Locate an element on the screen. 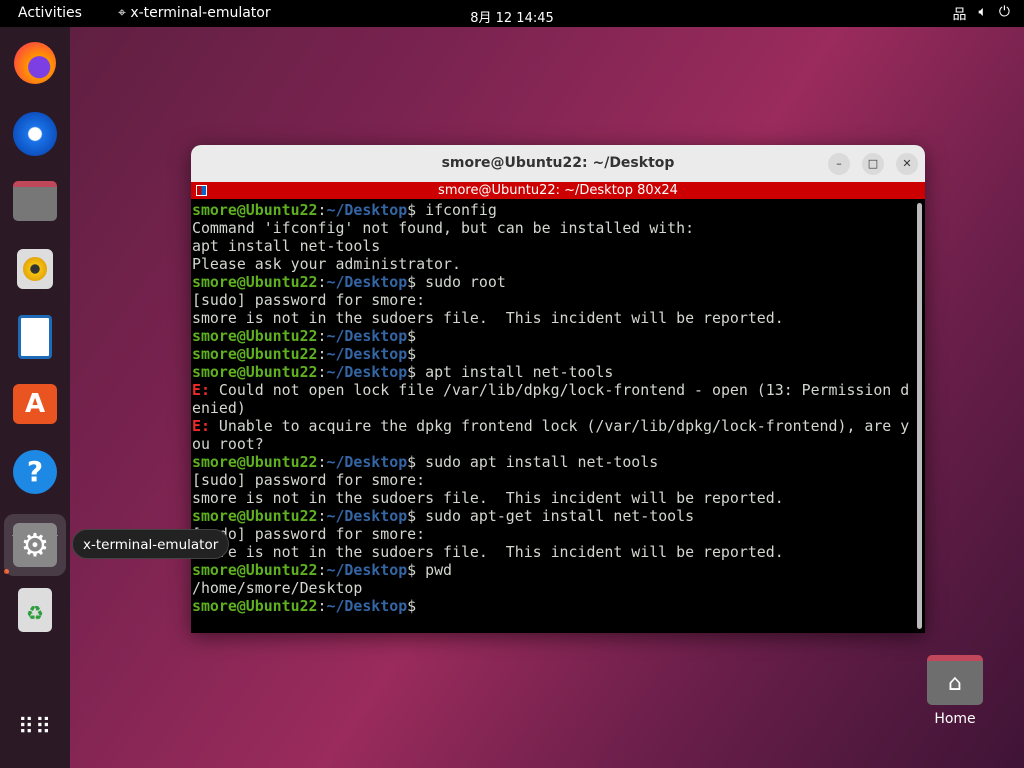 The height and width of the screenshot is (768, 1024). xterm-menu-icon is located at coordinates (201, 190).